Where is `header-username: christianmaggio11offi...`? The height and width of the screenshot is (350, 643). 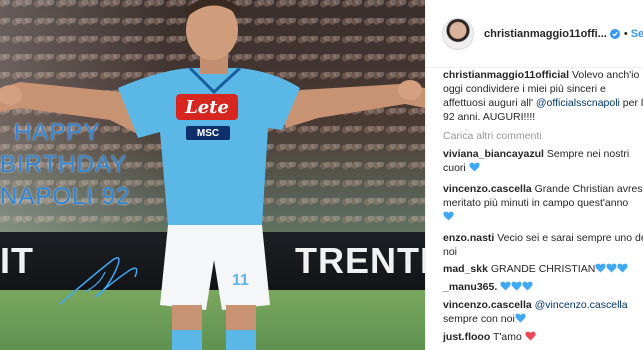
header-username: christianmaggio11offi... is located at coordinates (545, 34).